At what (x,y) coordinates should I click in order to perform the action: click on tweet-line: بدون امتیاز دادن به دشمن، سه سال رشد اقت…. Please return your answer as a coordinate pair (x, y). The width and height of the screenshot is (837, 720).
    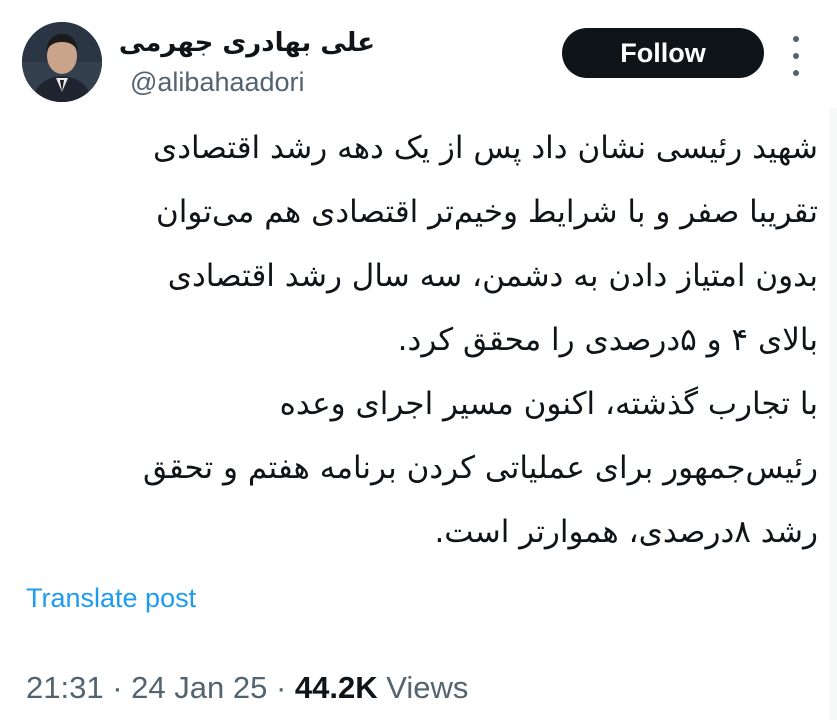
    Looking at the image, I should click on (492, 276).